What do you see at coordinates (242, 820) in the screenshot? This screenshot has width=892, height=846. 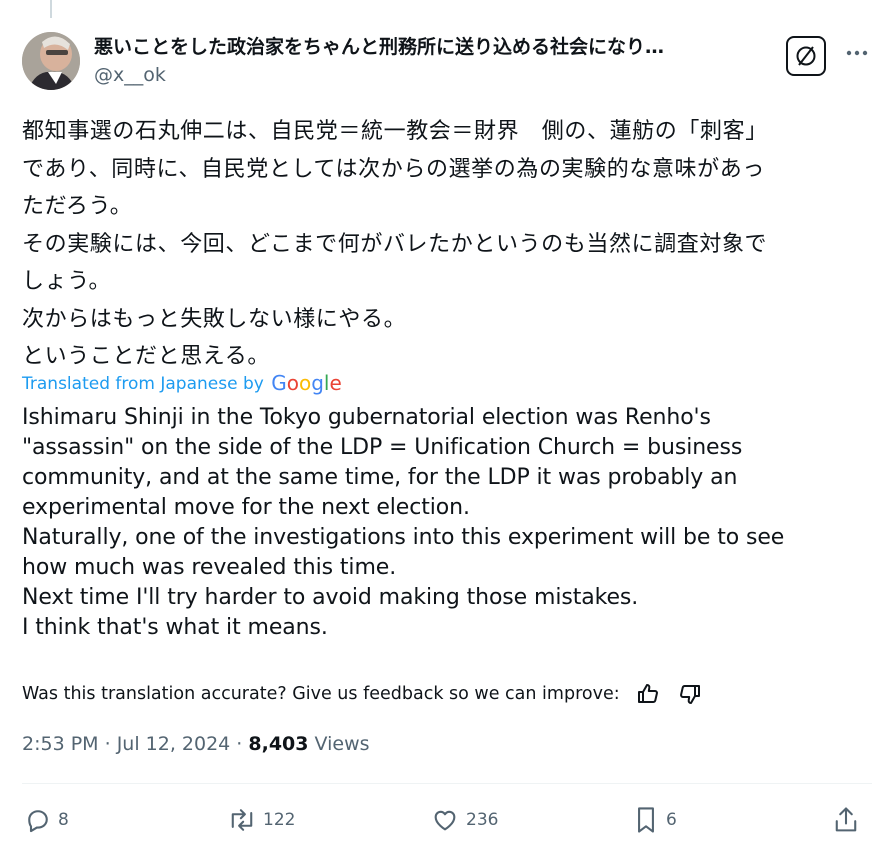 I see `repost-icon` at bounding box center [242, 820].